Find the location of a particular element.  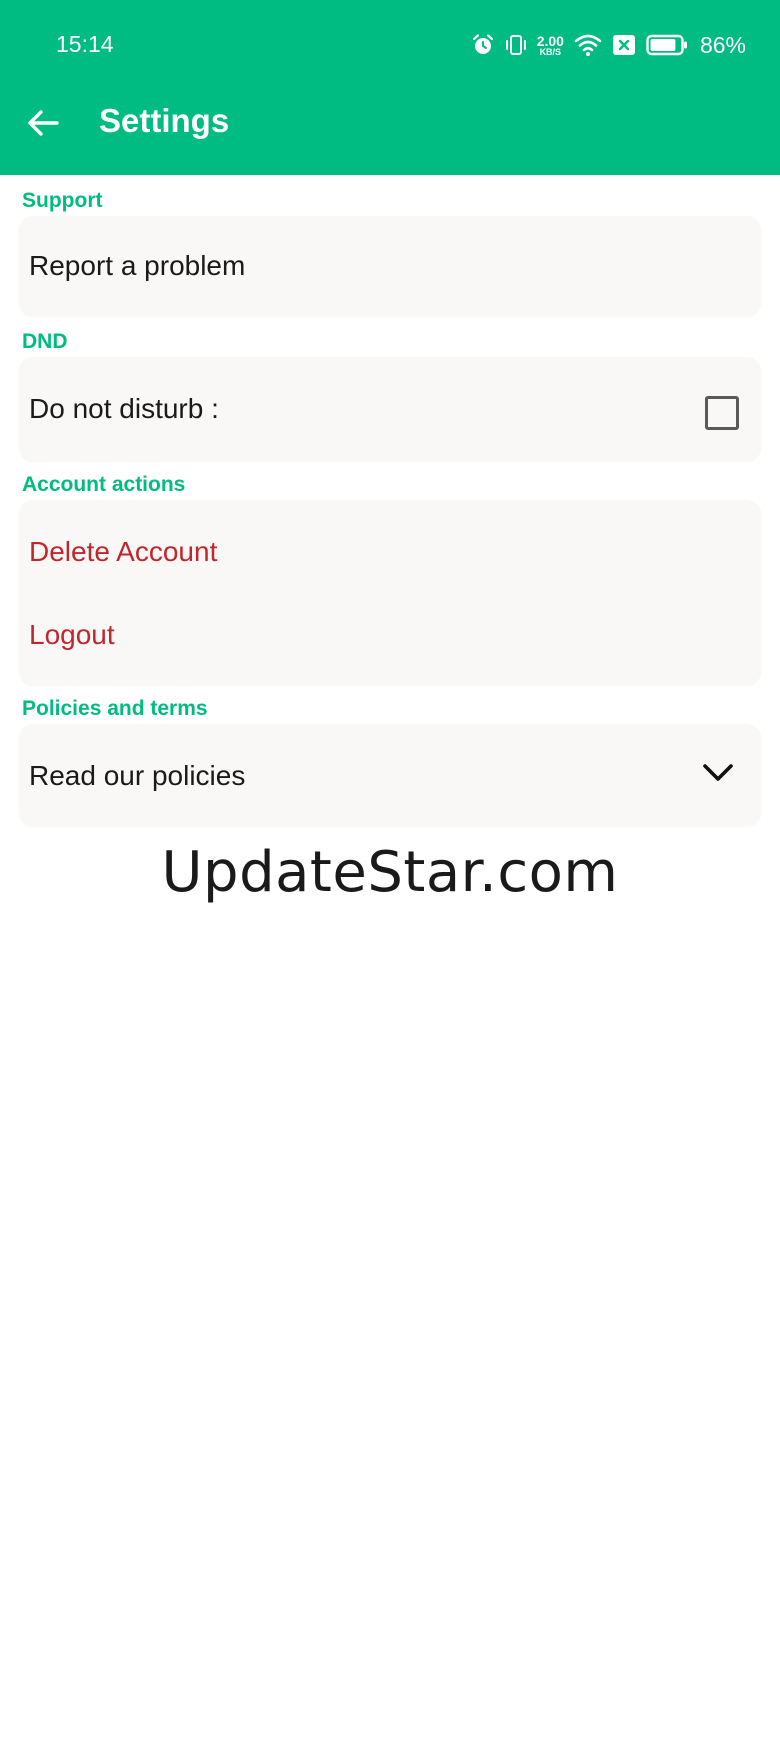

status-time: 15:14 is located at coordinates (85, 44).